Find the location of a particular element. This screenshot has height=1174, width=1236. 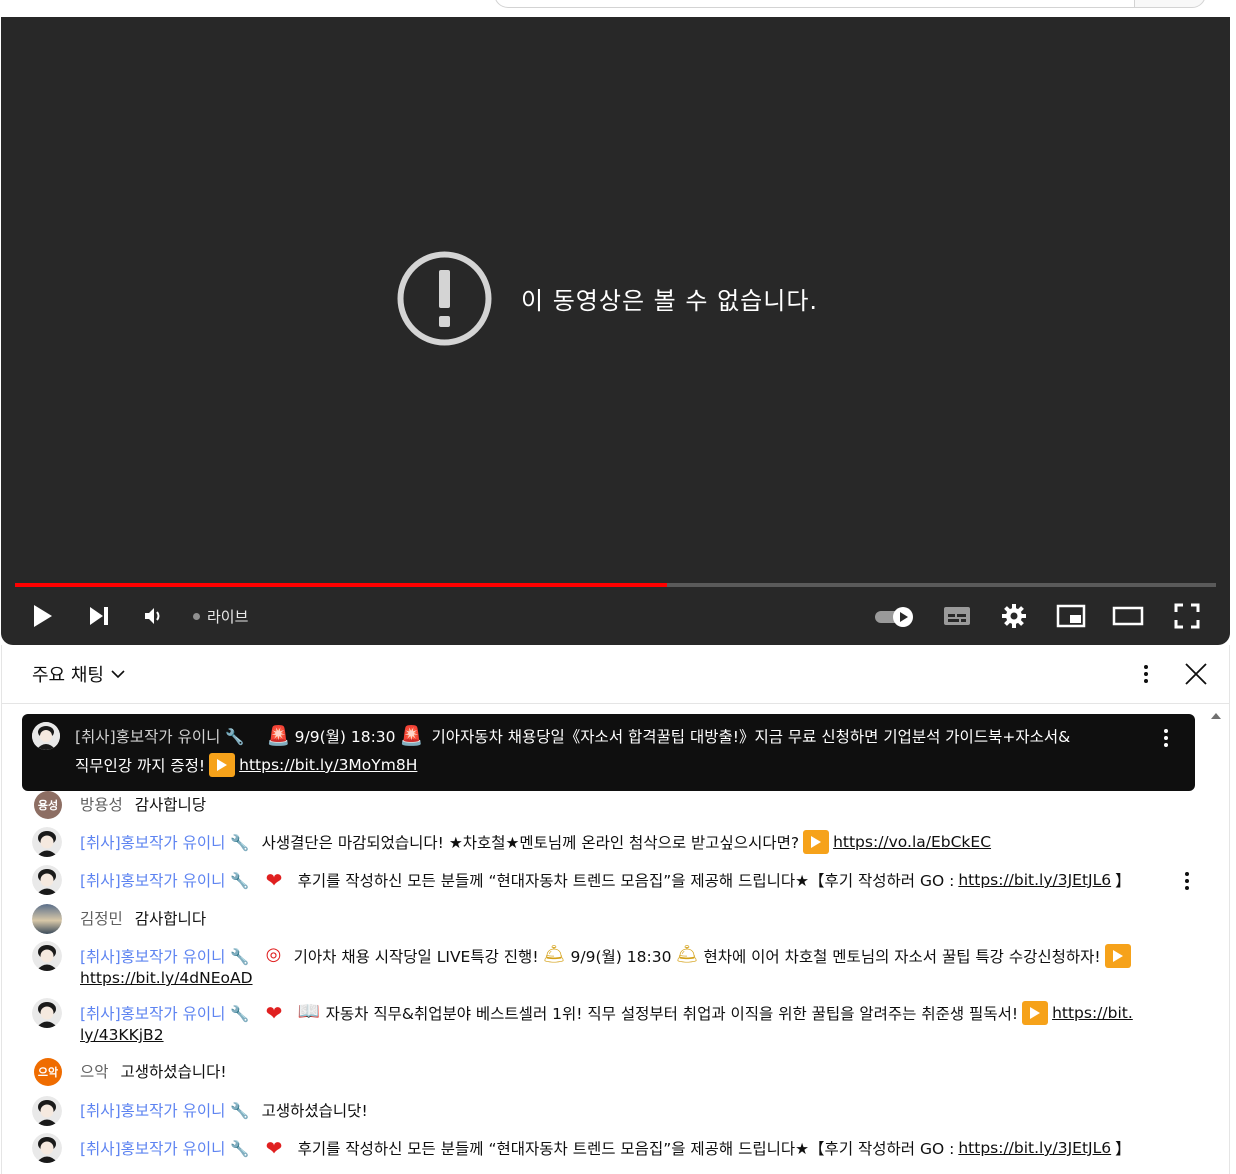

pinned-link: https://bit.ly/3MoYm8H is located at coordinates (328, 765).